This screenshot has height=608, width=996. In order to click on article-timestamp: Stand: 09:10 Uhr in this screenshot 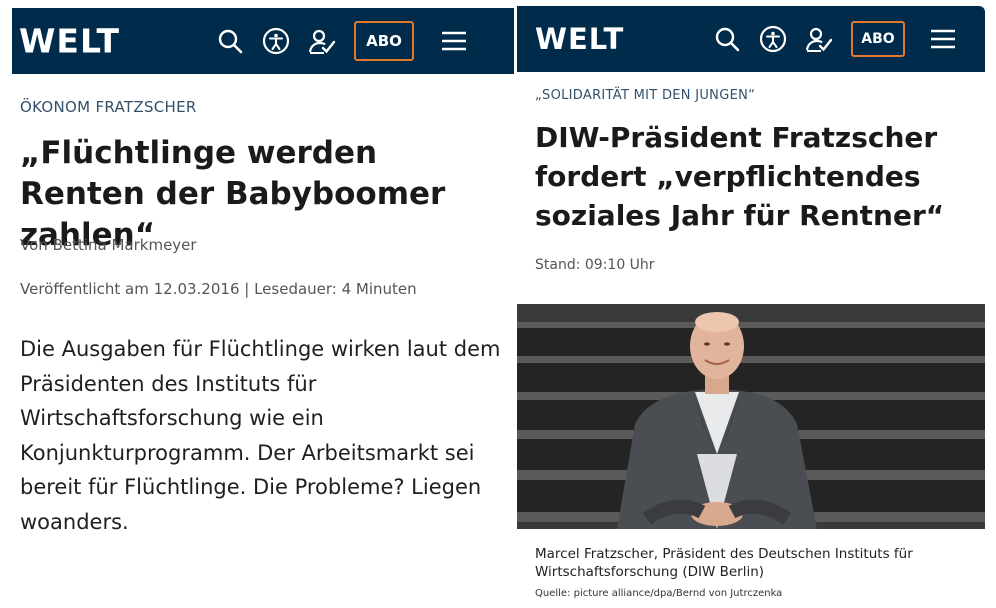, I will do `click(595, 265)`.